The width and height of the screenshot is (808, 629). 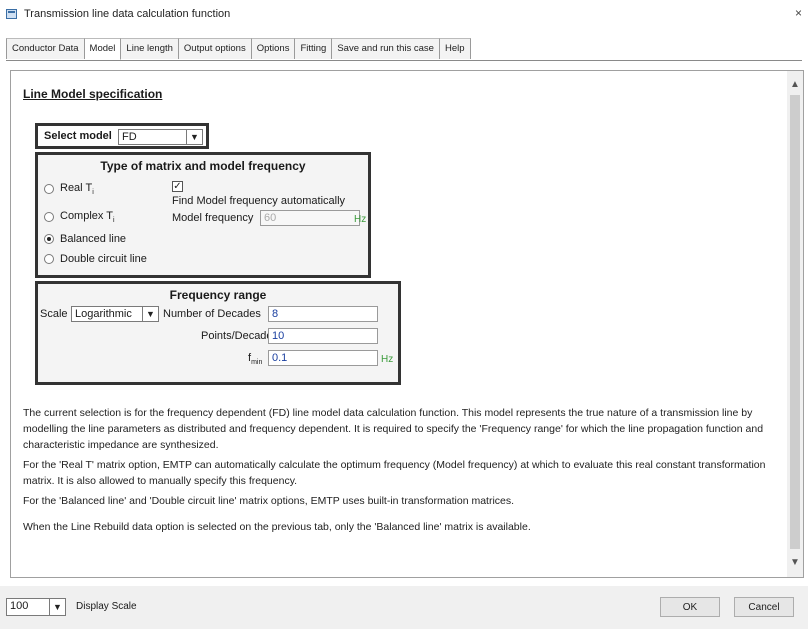 What do you see at coordinates (275, 314) in the screenshot?
I see `decades-value: 8` at bounding box center [275, 314].